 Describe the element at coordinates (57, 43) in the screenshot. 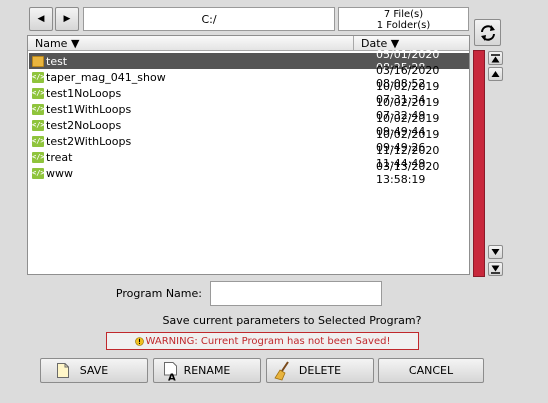

I see `column-name-label: Name ▼` at that location.